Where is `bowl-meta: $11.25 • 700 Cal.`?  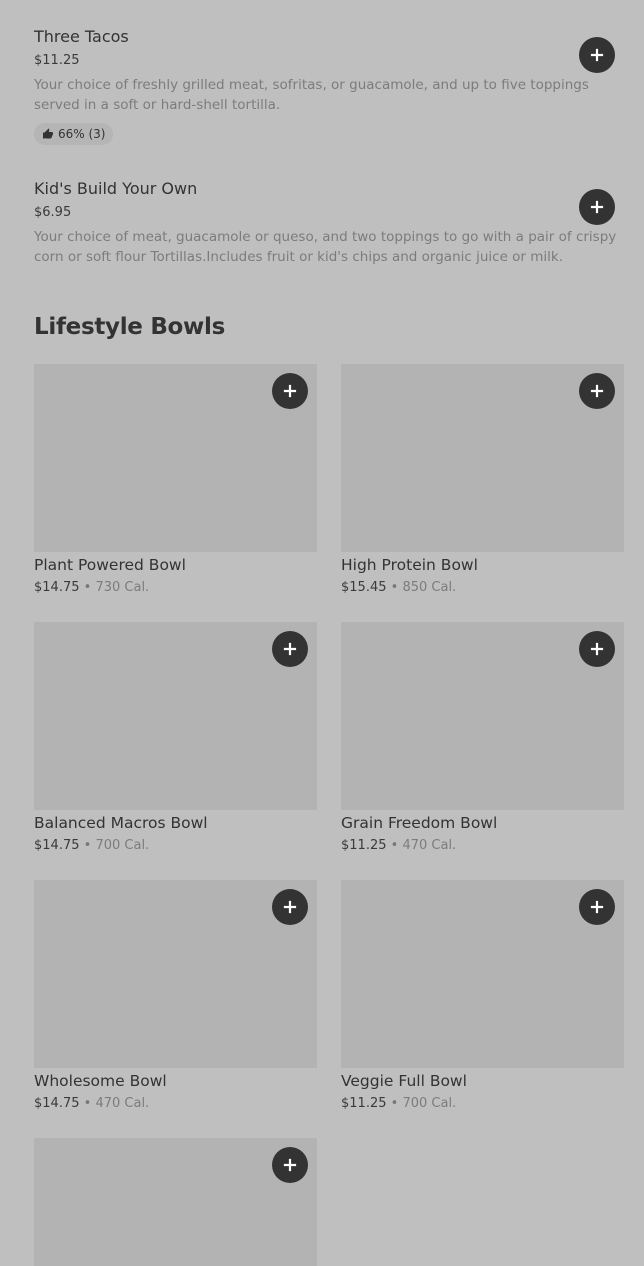 bowl-meta: $11.25 • 700 Cal. is located at coordinates (482, 1104).